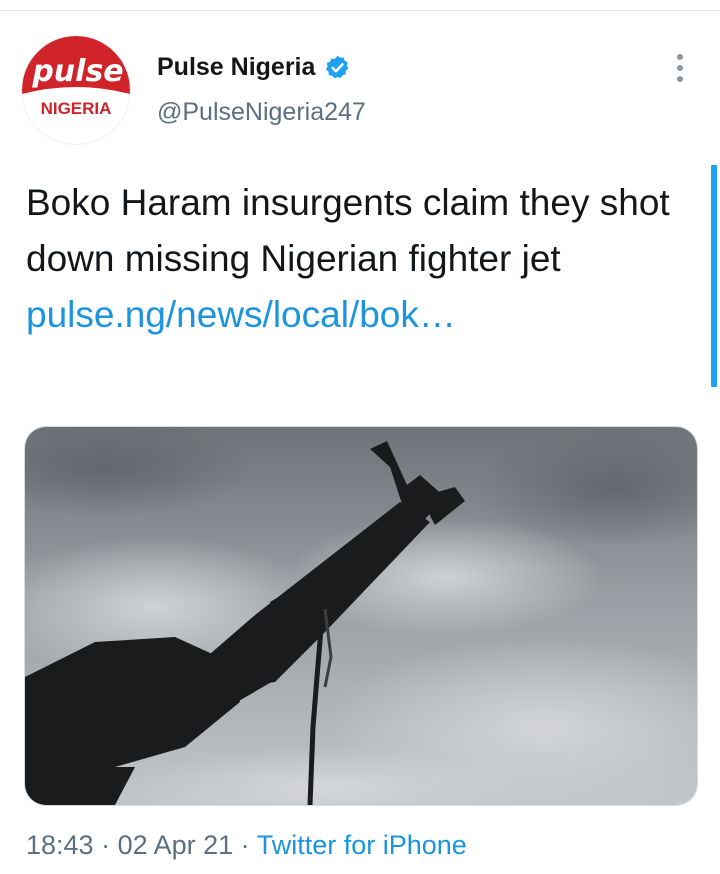  I want to click on top-divider, so click(360, 10).